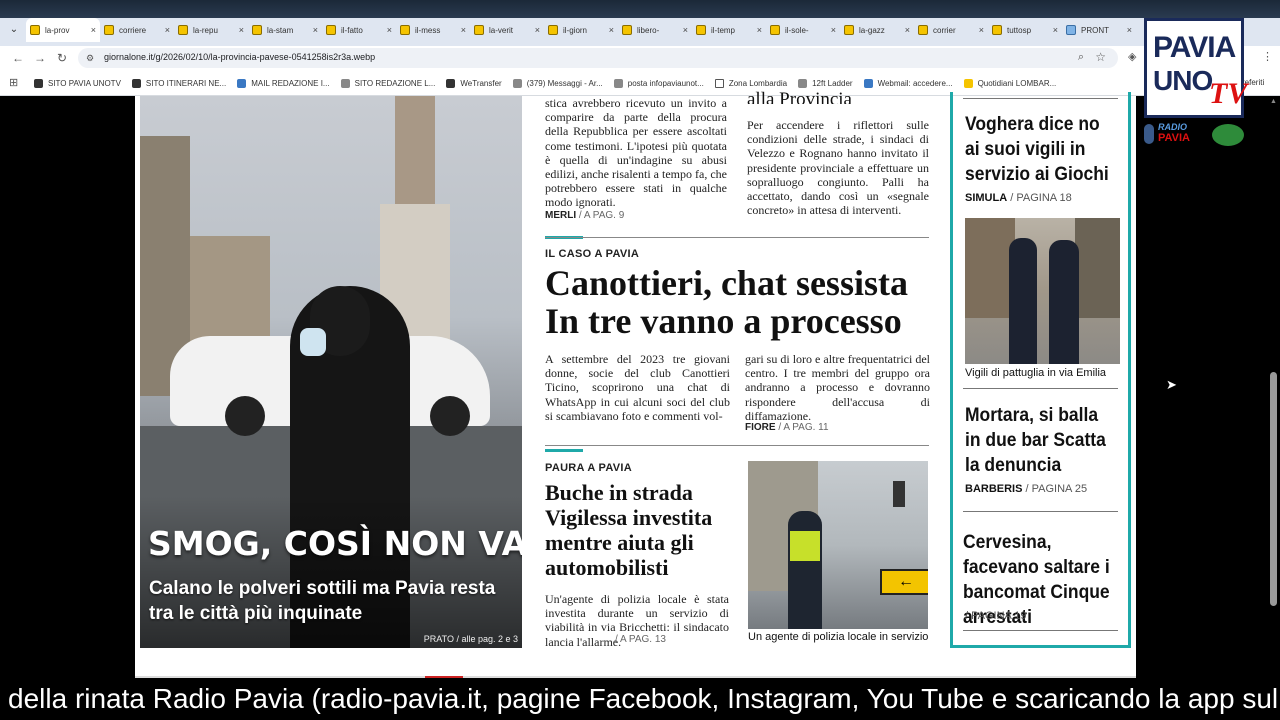 The image size is (1280, 720). Describe the element at coordinates (14, 30) in the screenshot. I see `tab-search-icon: ⌄` at that location.